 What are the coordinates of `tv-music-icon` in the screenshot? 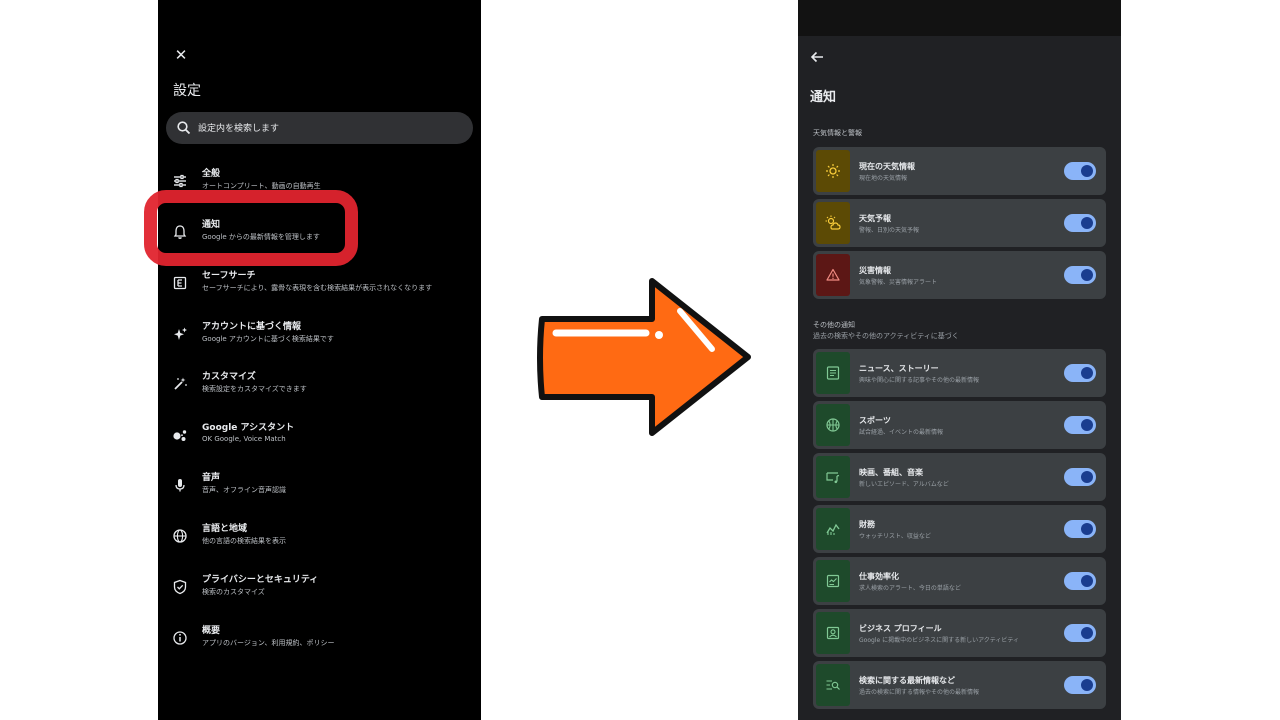 It's located at (833, 478).